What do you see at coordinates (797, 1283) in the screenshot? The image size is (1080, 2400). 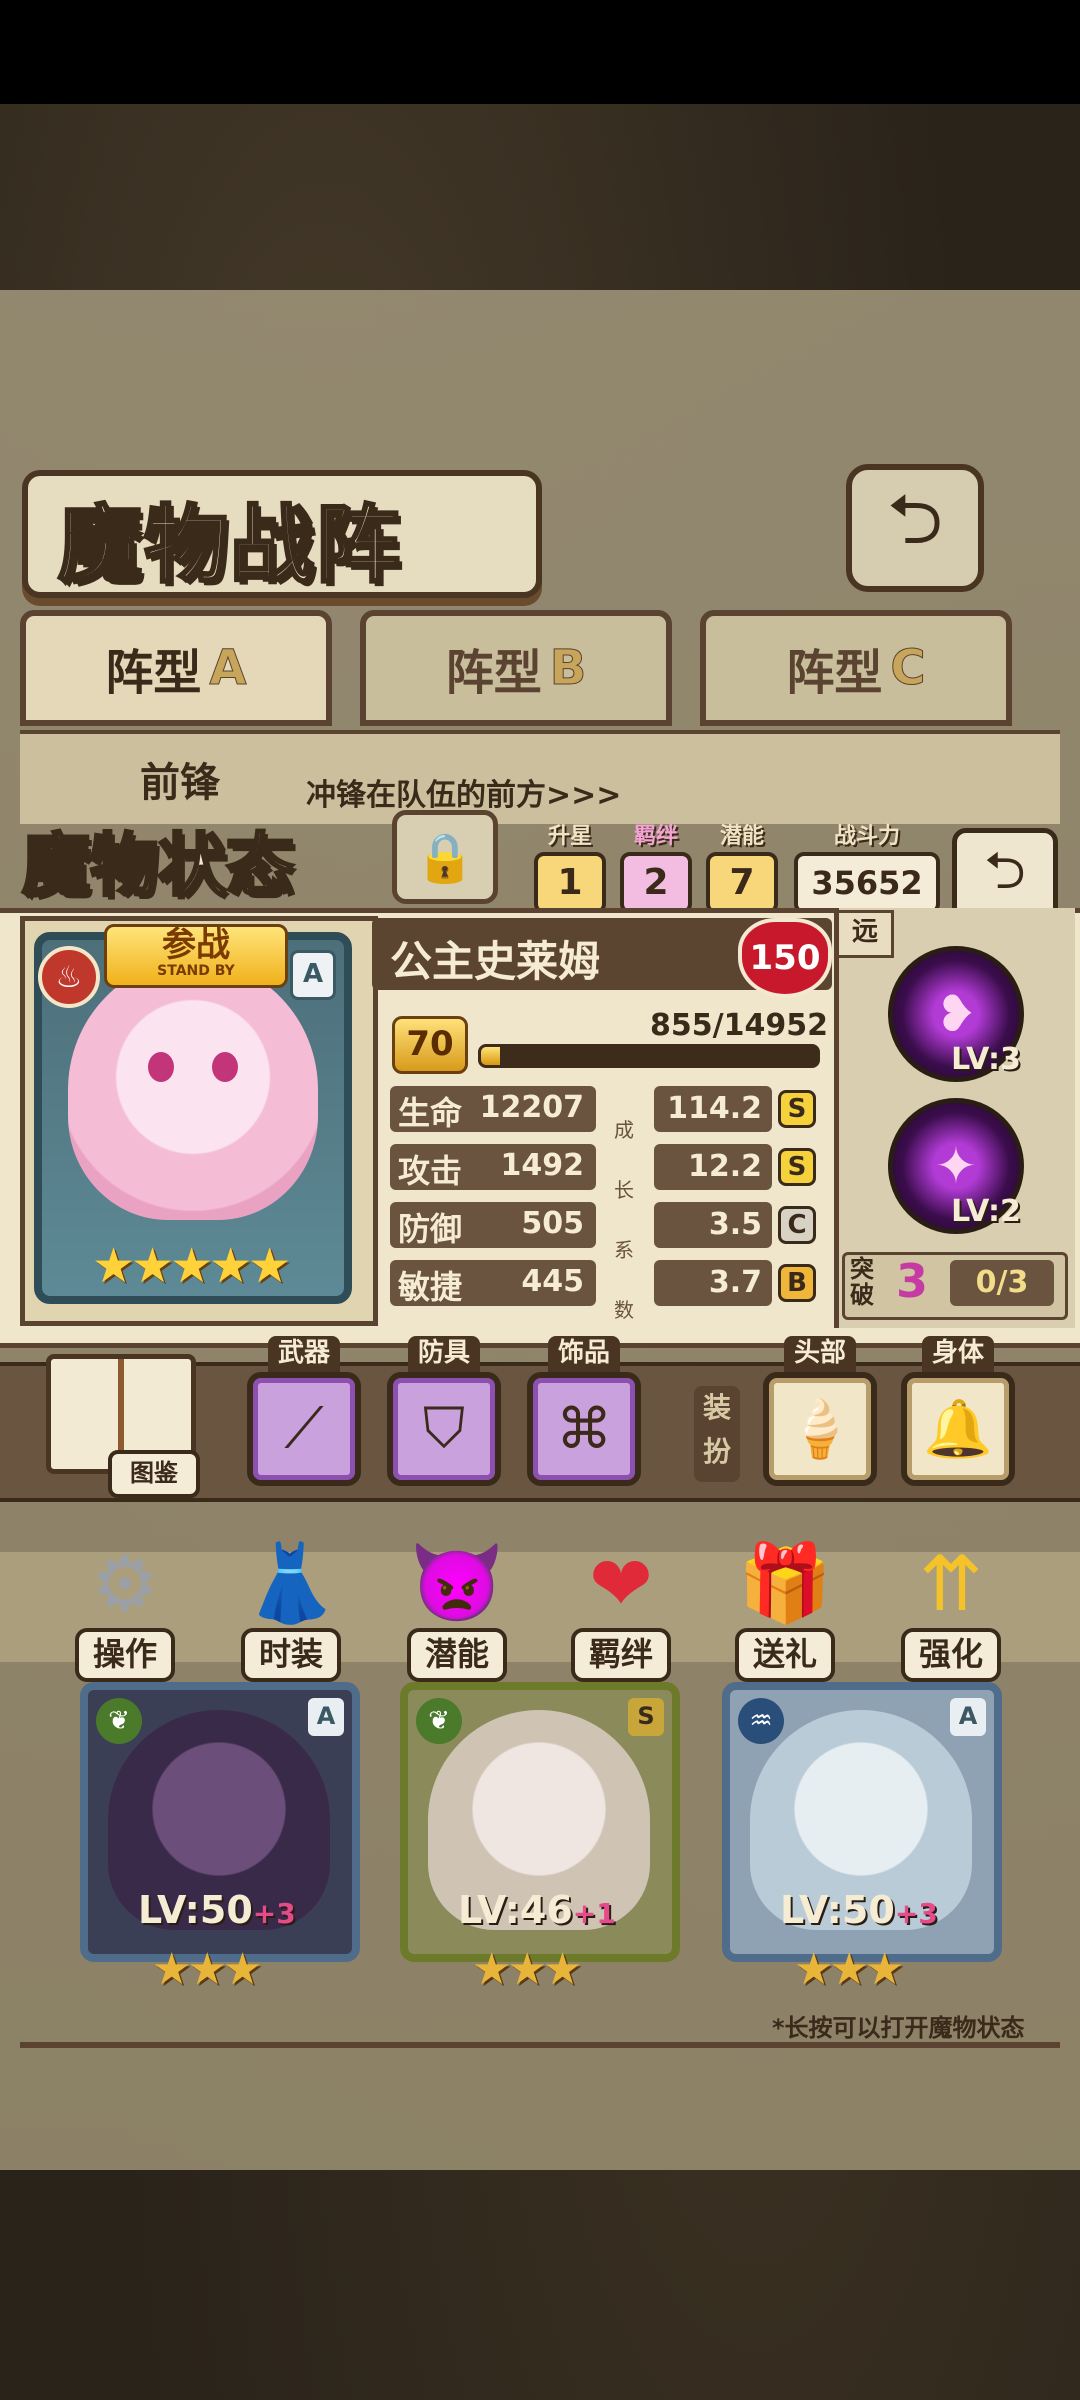 I see `stat-grade: B` at bounding box center [797, 1283].